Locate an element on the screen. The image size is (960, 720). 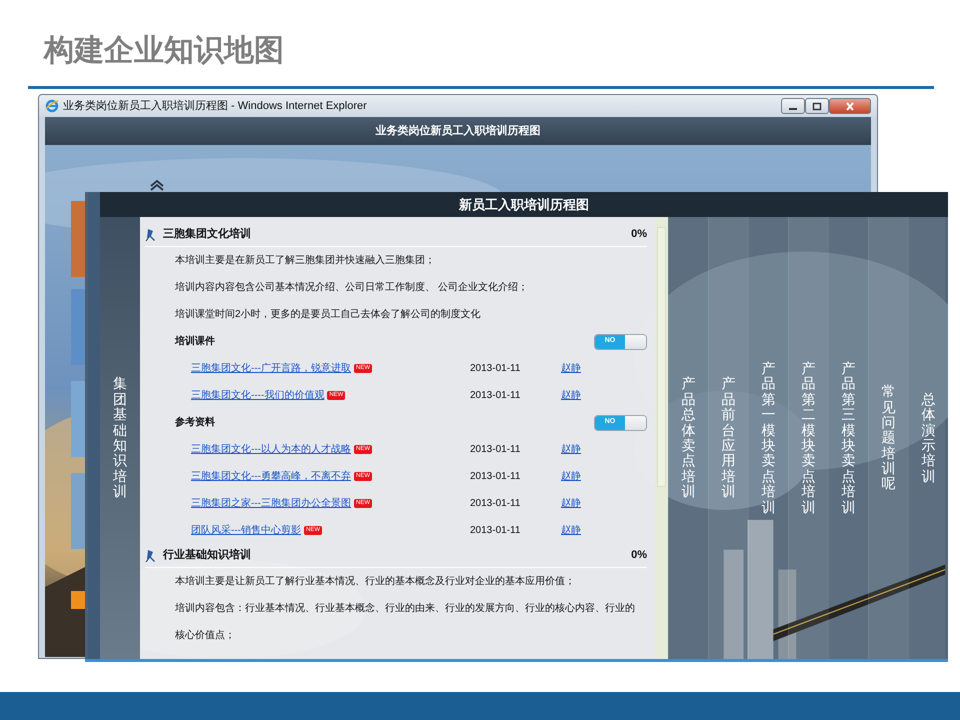
group-title: 参考资料 is located at coordinates (195, 423).